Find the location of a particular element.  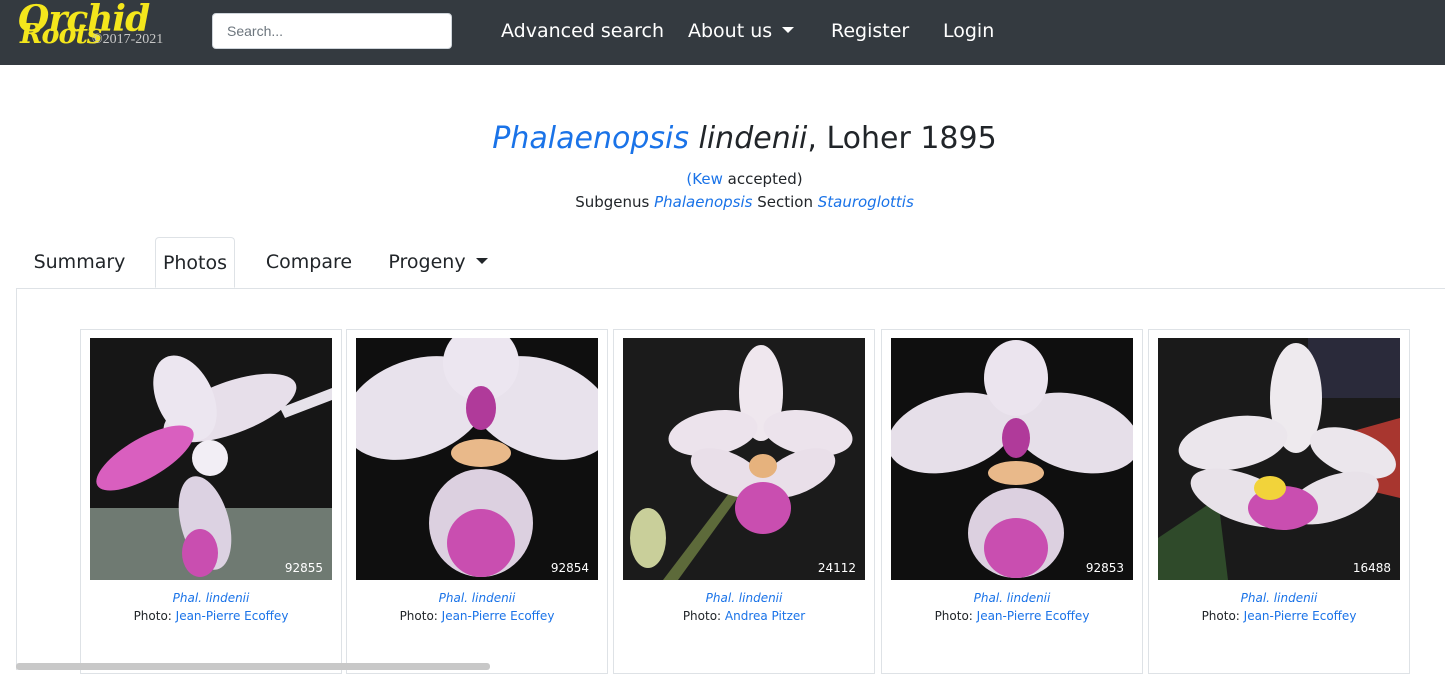

photo-credit: Photo: Andrea Pitzer is located at coordinates (744, 616).